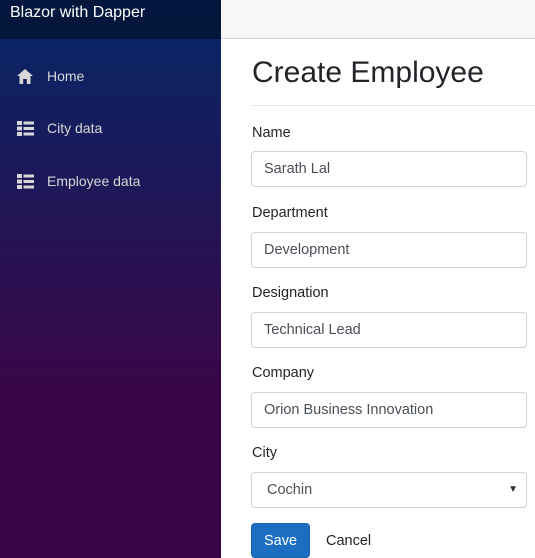  I want to click on chevron-down-icon: ▼, so click(513, 489).